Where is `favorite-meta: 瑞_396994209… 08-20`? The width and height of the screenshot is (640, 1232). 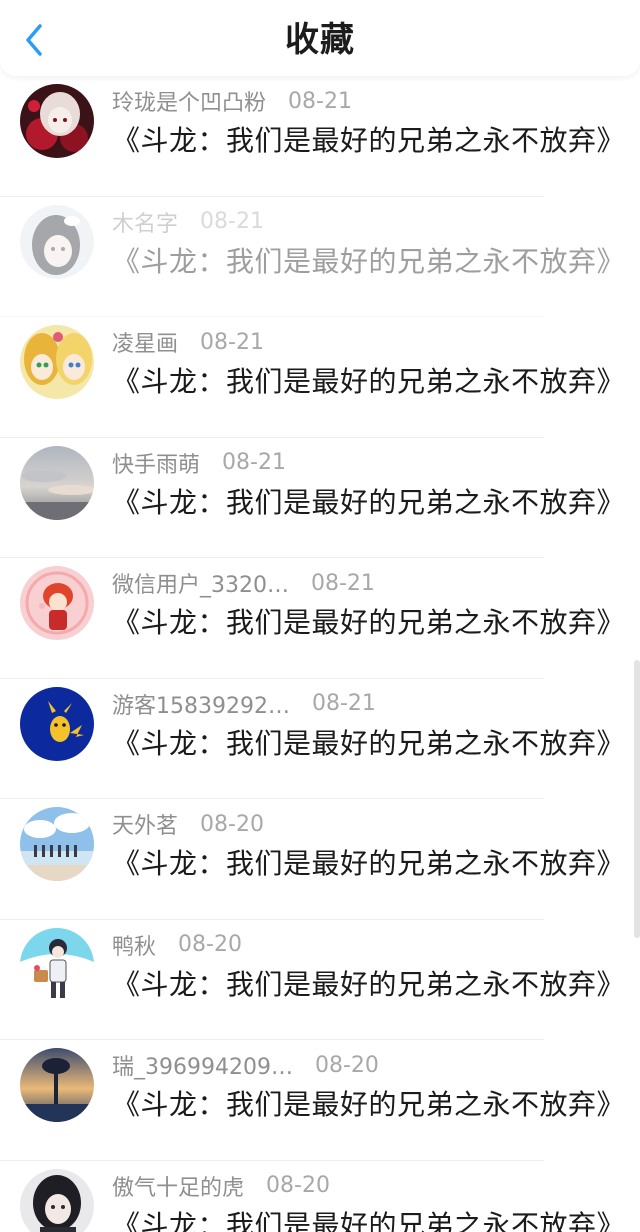
favorite-meta: 瑞_396994209… 08-20 is located at coordinates (245, 1065).